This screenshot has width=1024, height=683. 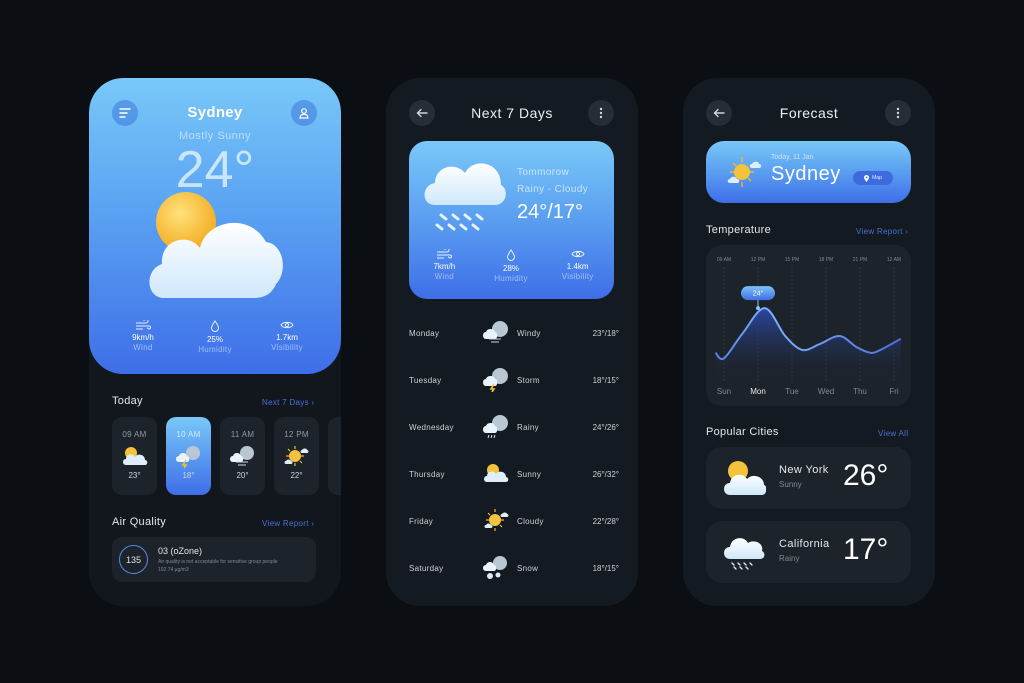 I want to click on tomorrow-condition: Rainy - Cloudy, so click(x=553, y=189).